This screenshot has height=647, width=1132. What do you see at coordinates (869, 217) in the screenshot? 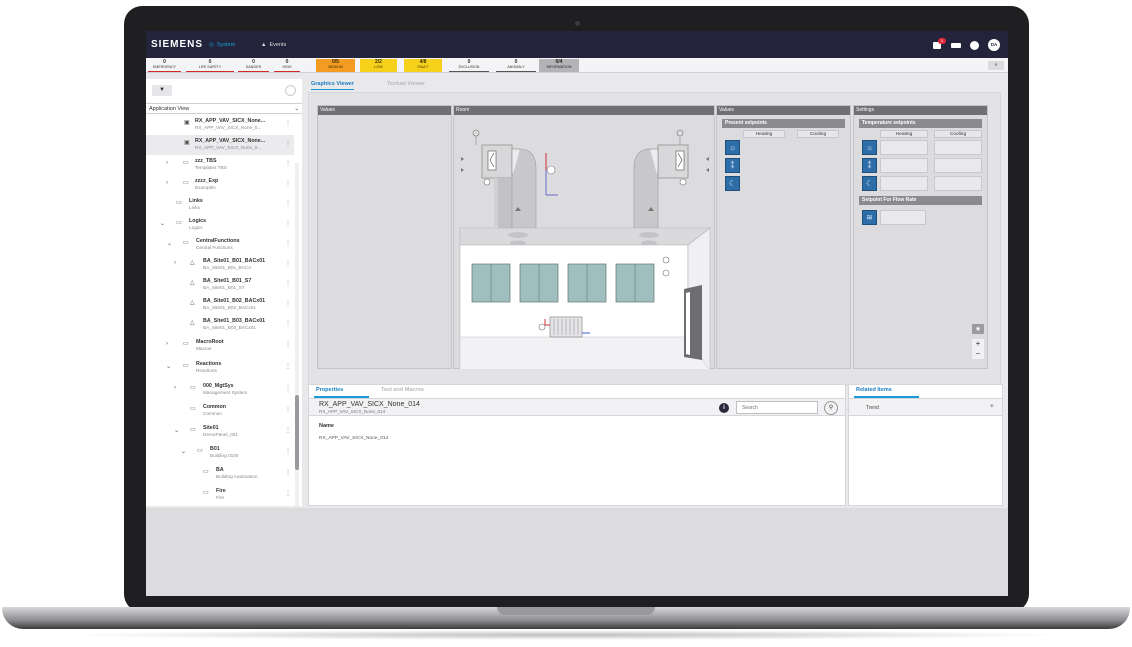
I see `flow-rate-icon: ≋` at bounding box center [869, 217].